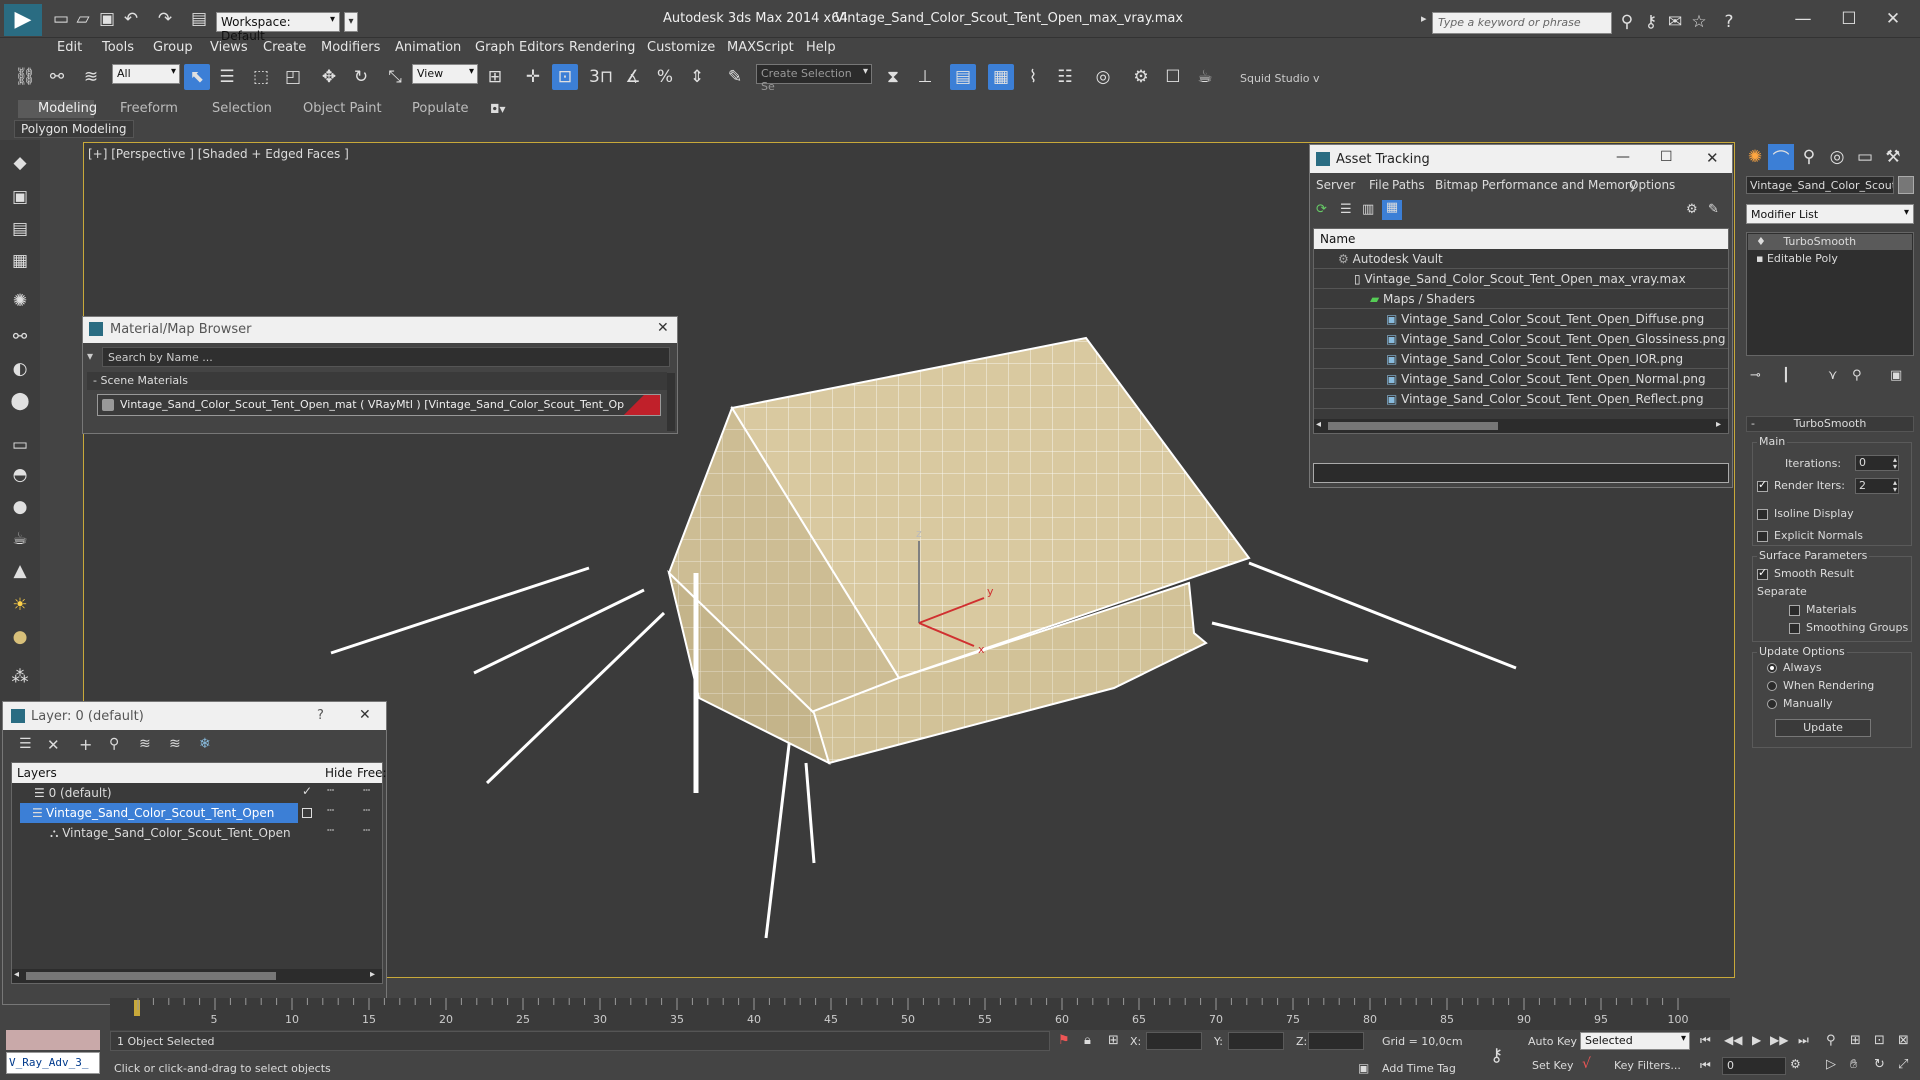 The height and width of the screenshot is (1080, 1920). What do you see at coordinates (1794, 610) in the screenshot?
I see `materials-check` at bounding box center [1794, 610].